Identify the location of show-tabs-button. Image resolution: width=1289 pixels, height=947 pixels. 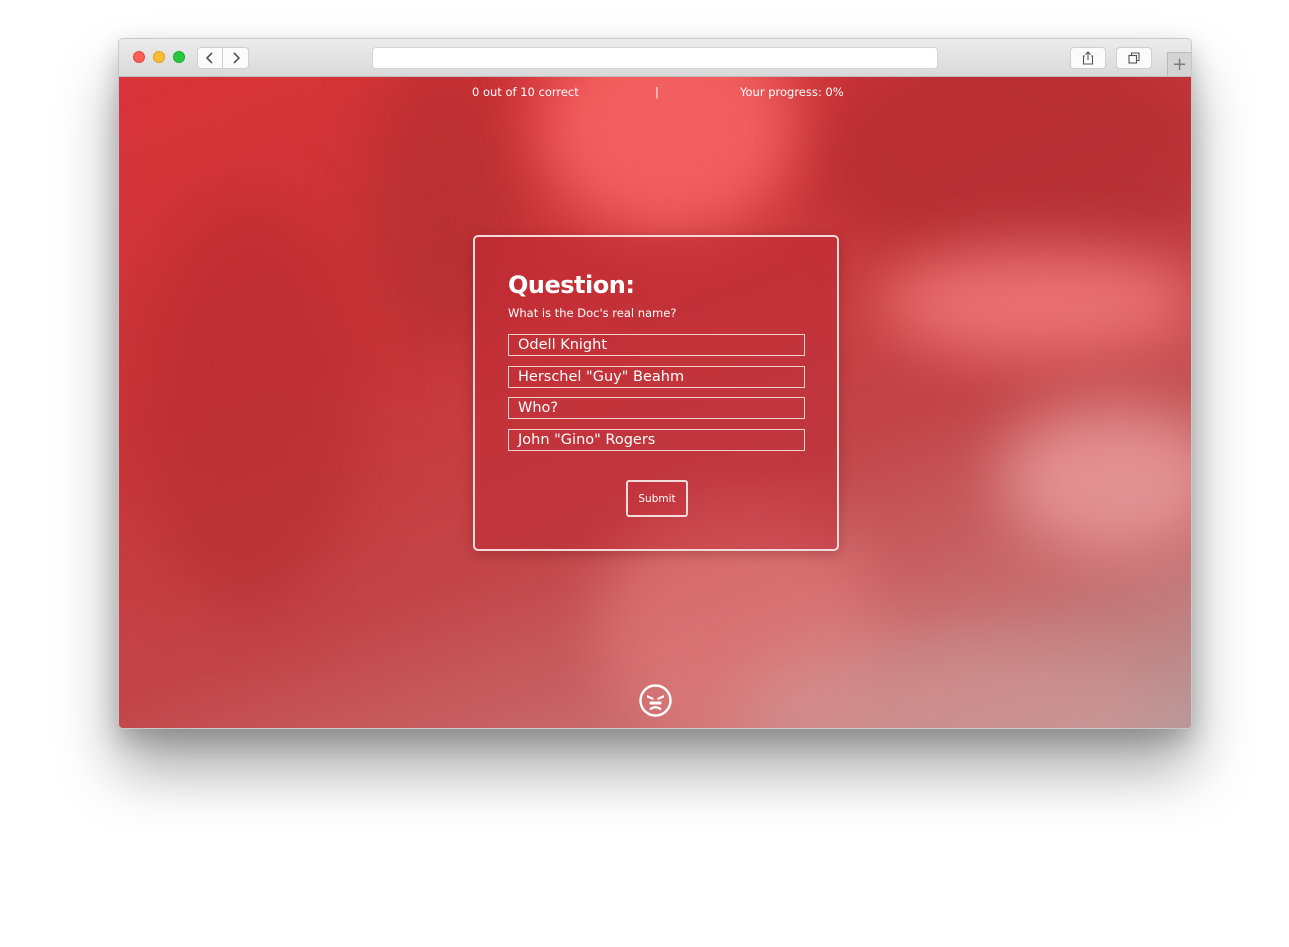
(1134, 58).